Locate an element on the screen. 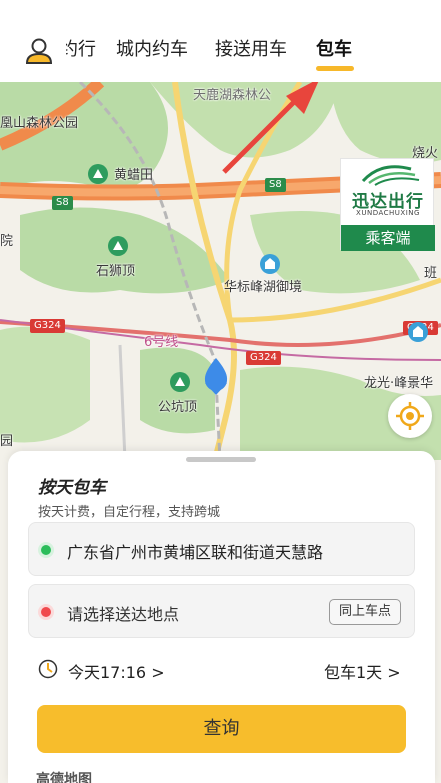 The width and height of the screenshot is (441, 783). charter-duration-selector: 包车1天 > is located at coordinates (362, 671).